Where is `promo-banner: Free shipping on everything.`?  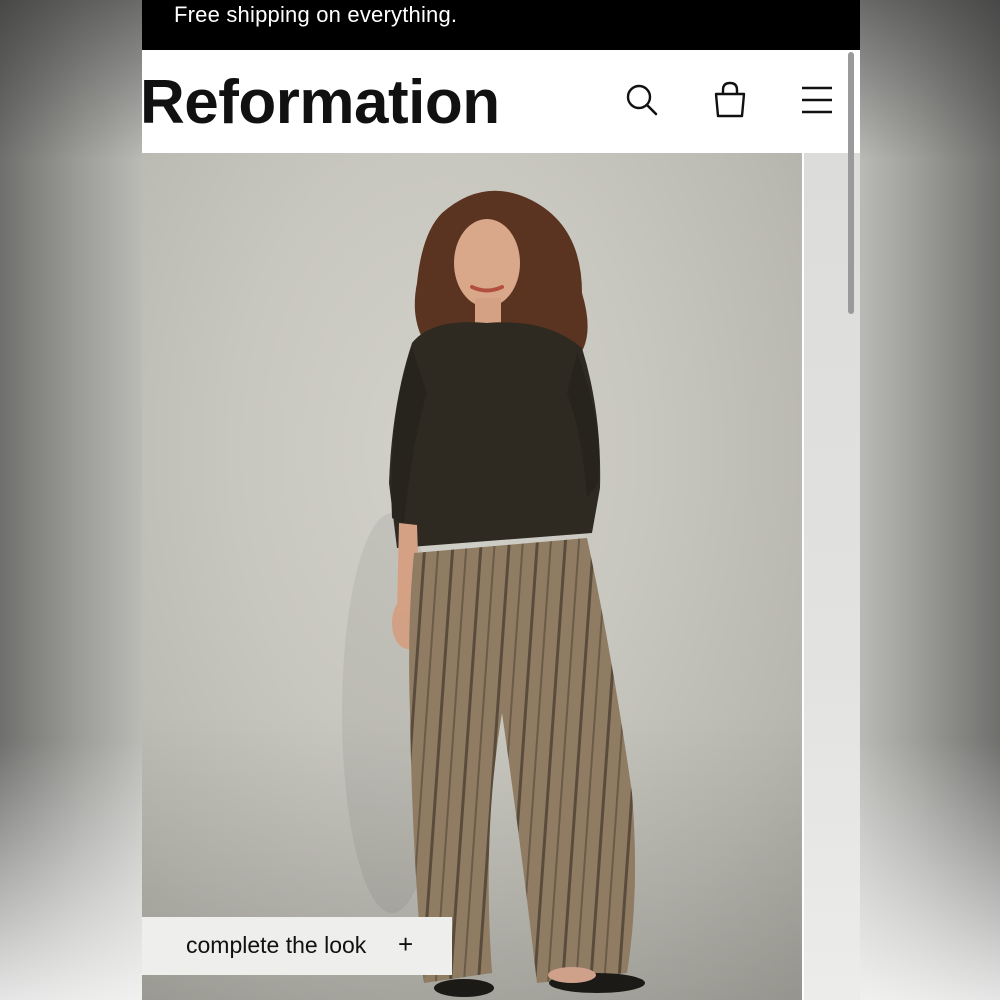 promo-banner: Free shipping on everything. is located at coordinates (501, 25).